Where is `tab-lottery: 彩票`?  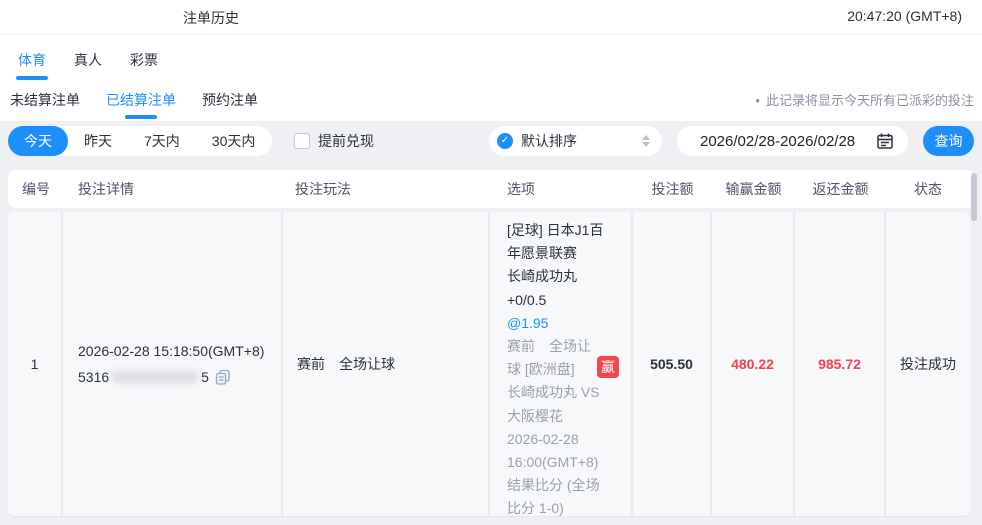
tab-lottery: 彩票 is located at coordinates (144, 59).